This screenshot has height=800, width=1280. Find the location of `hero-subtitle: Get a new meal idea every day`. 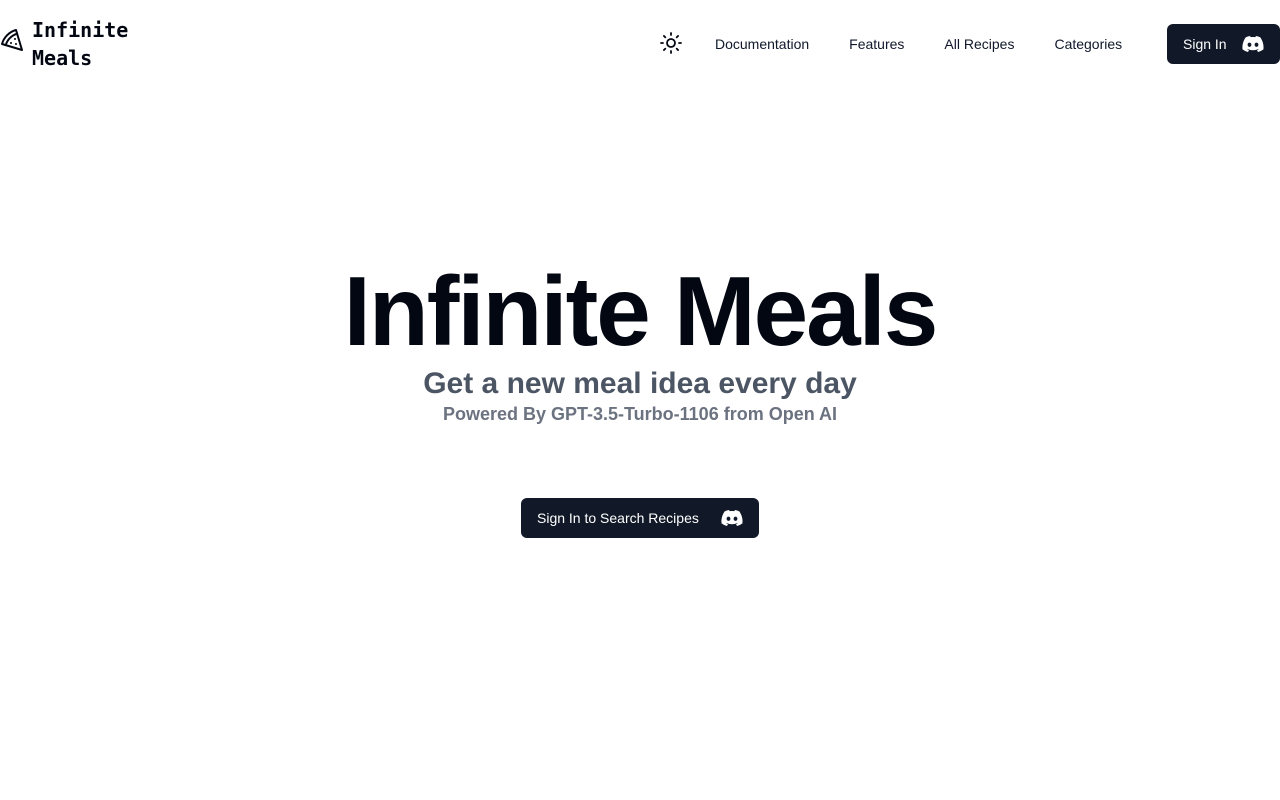

hero-subtitle: Get a new meal idea every day is located at coordinates (640, 383).